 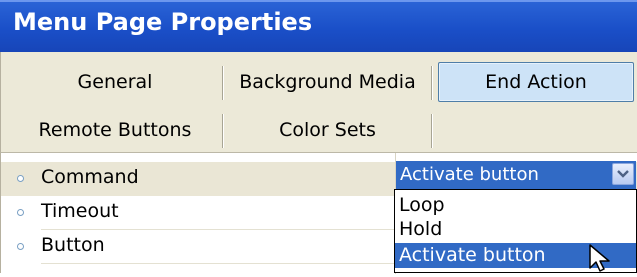 I want to click on tab-background-media: Background Media, so click(x=327, y=82).